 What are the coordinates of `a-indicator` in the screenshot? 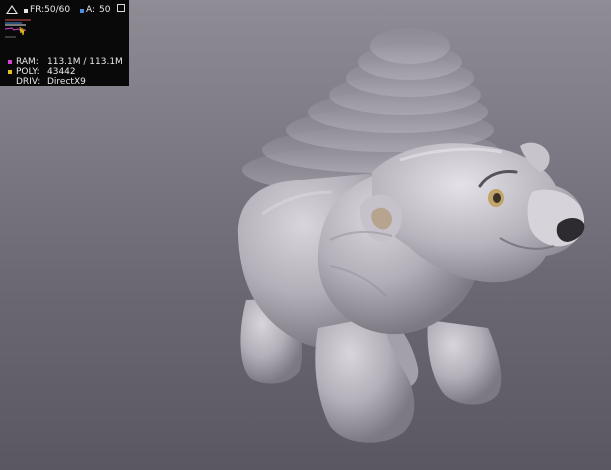 It's located at (82, 11).